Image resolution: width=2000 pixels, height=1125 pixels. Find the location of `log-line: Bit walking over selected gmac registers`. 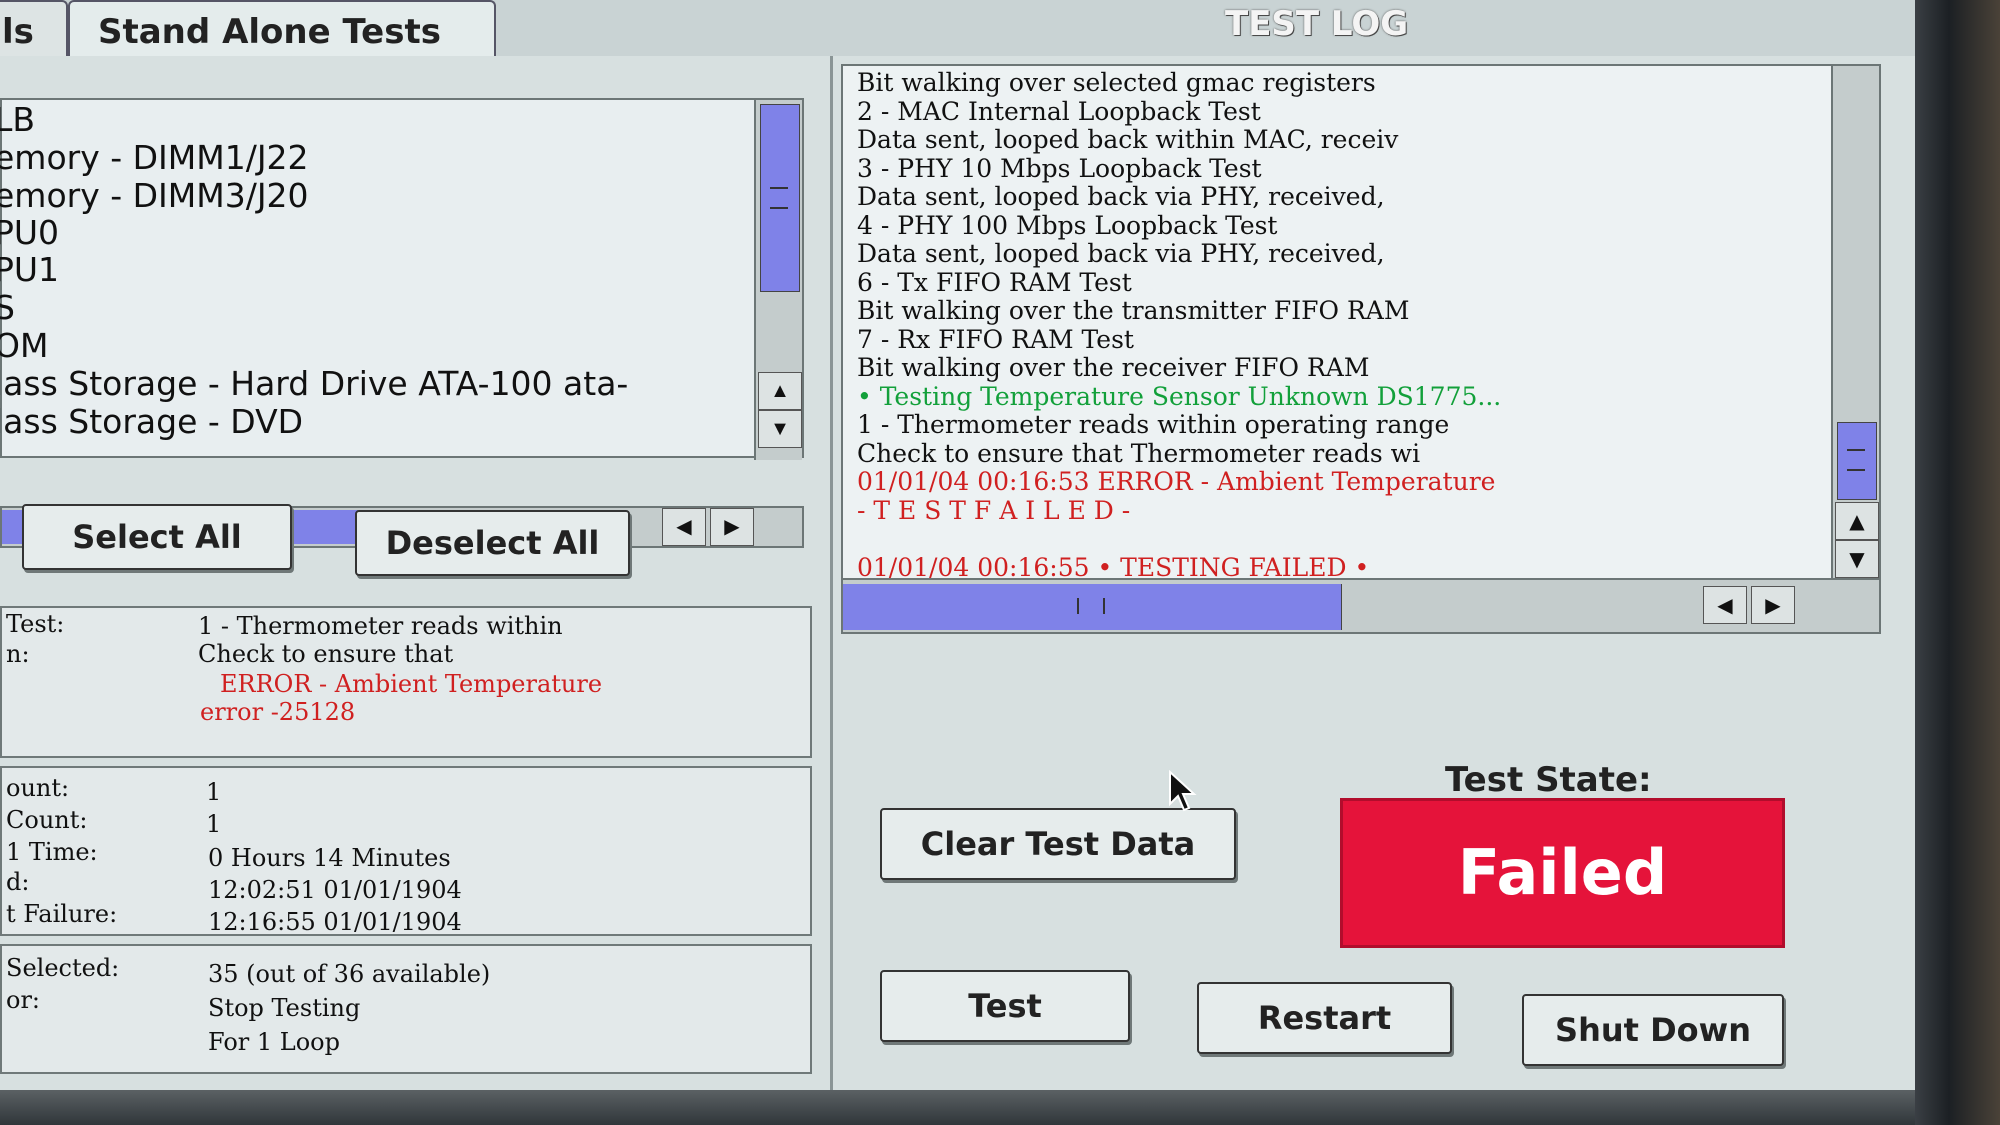

log-line: Bit walking over selected gmac registers is located at coordinates (1116, 82).